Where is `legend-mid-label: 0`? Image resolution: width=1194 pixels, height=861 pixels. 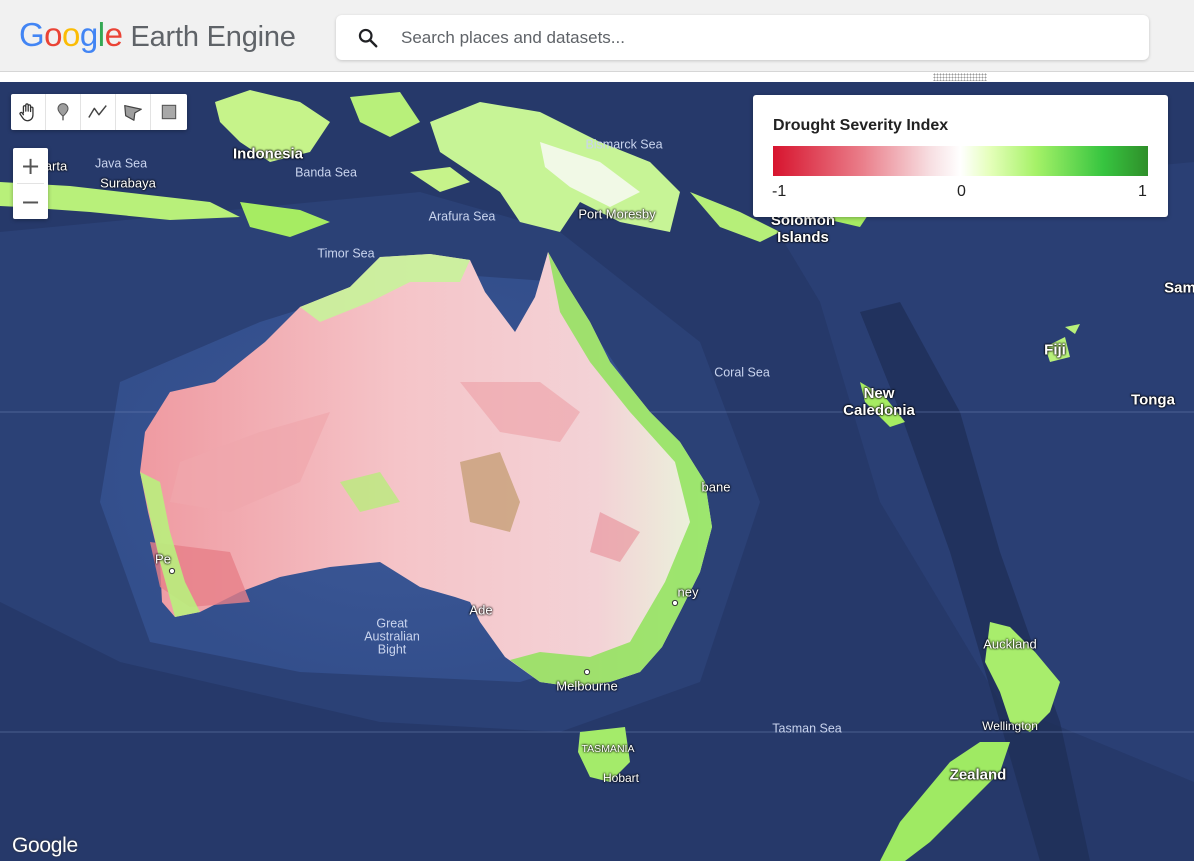 legend-mid-label: 0 is located at coordinates (961, 191).